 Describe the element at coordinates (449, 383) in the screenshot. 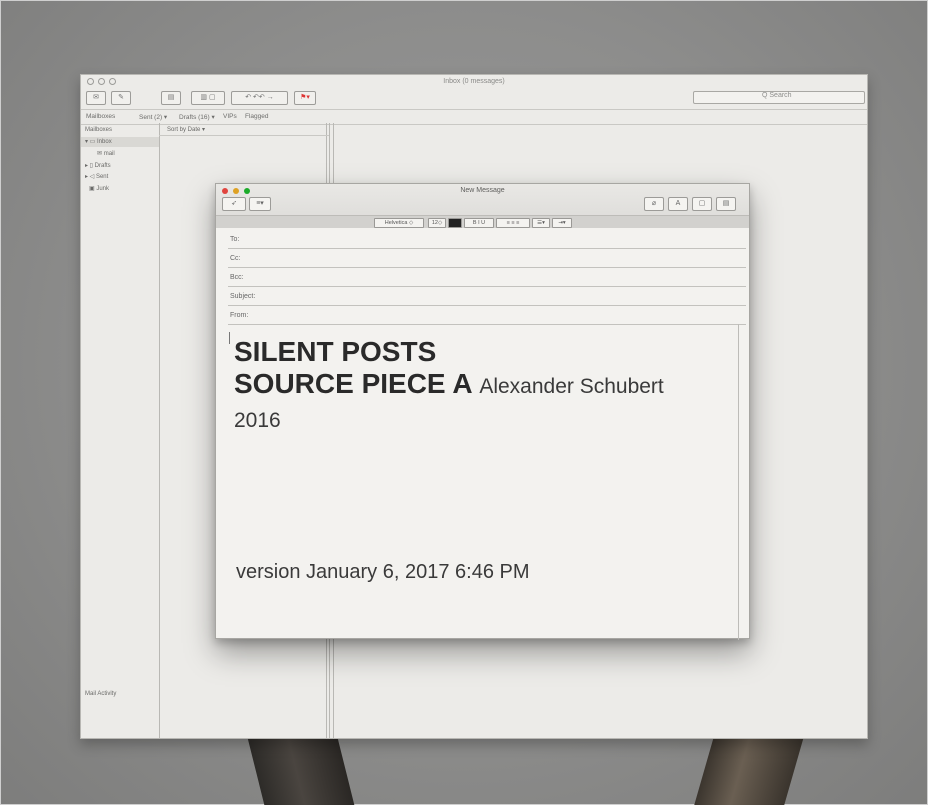

I see `body-line-subtitle: SOURCE PIECE A Alexander Schubert` at that location.